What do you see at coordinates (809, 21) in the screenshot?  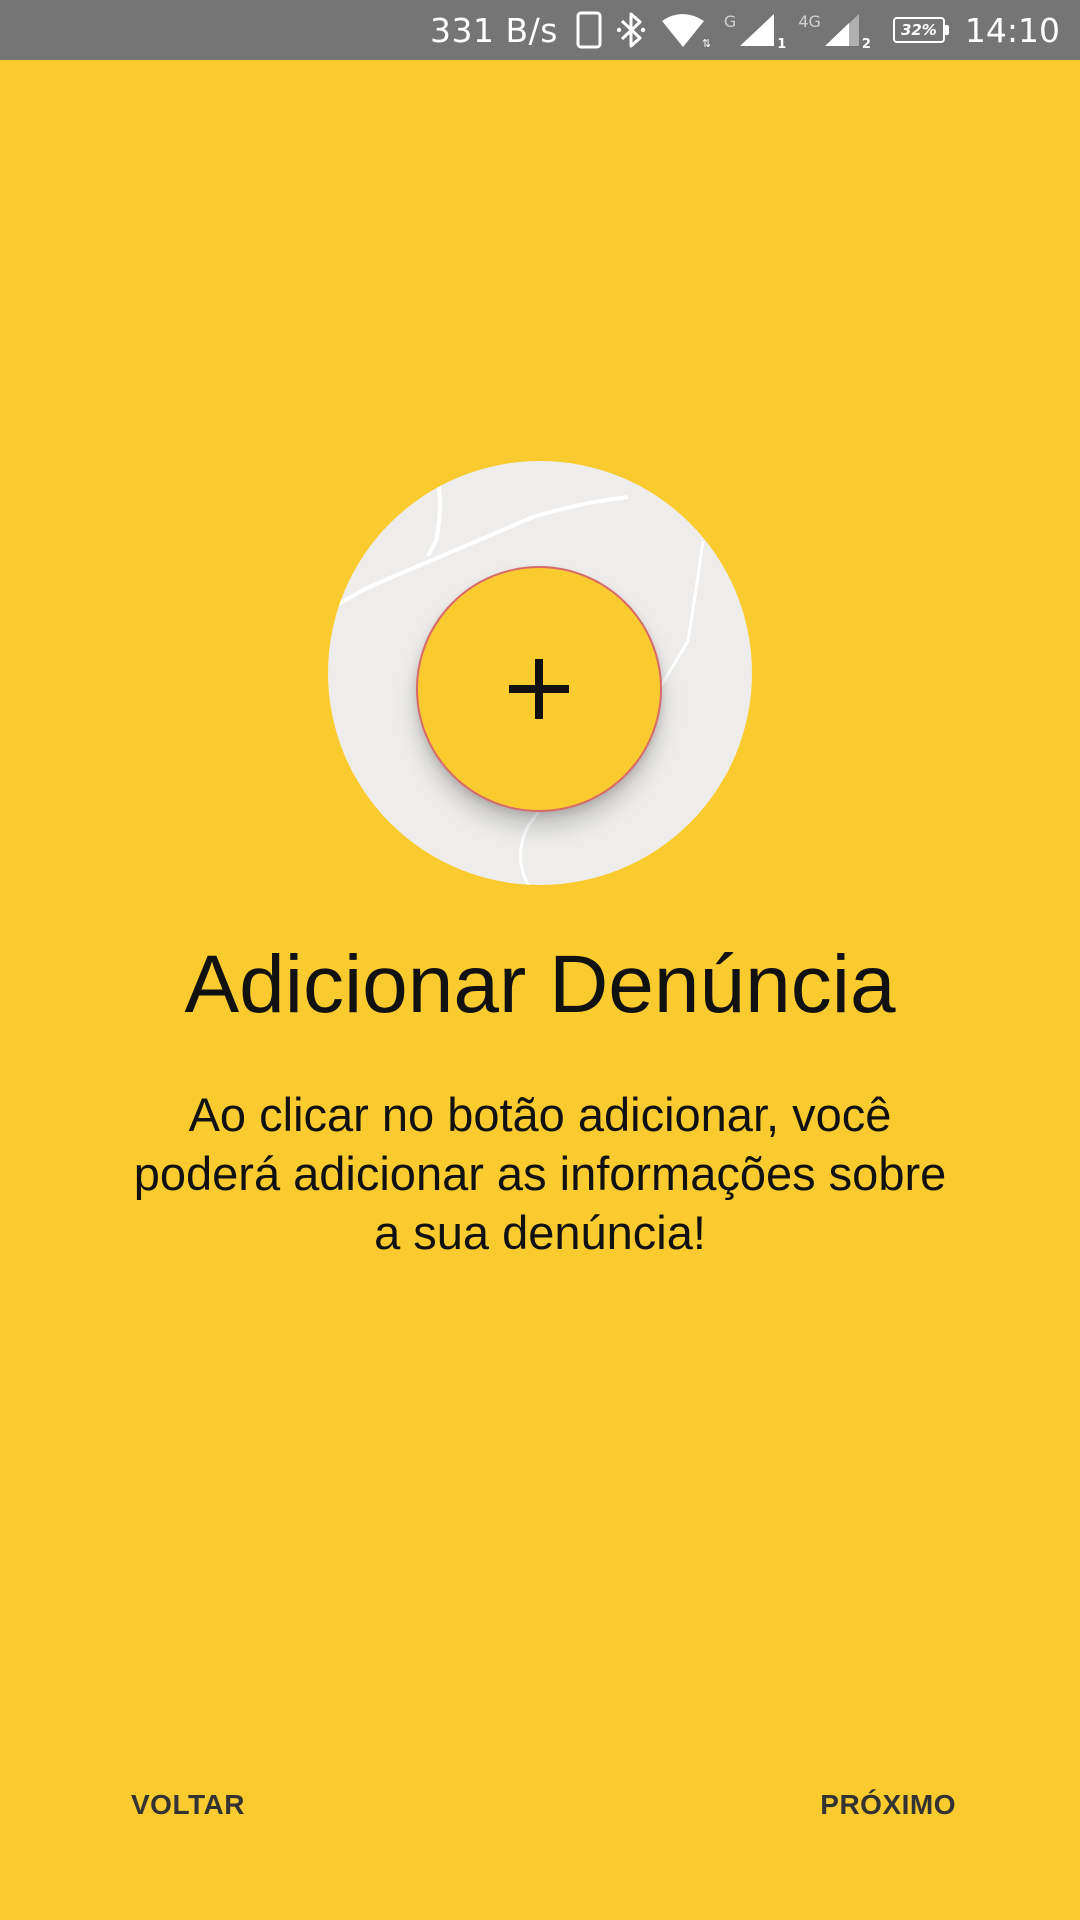 I see `sim2-network-label: 4G` at bounding box center [809, 21].